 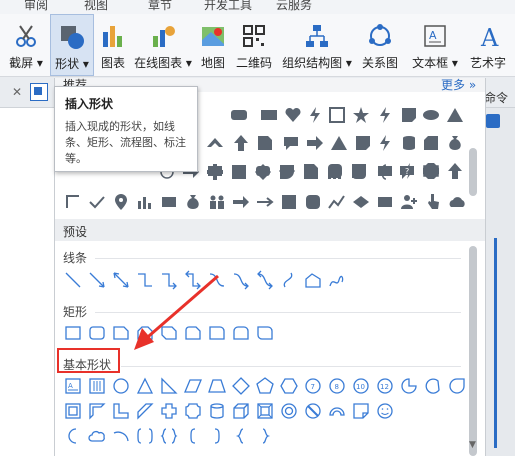 I want to click on shape-triangle, so click(x=455, y=115).